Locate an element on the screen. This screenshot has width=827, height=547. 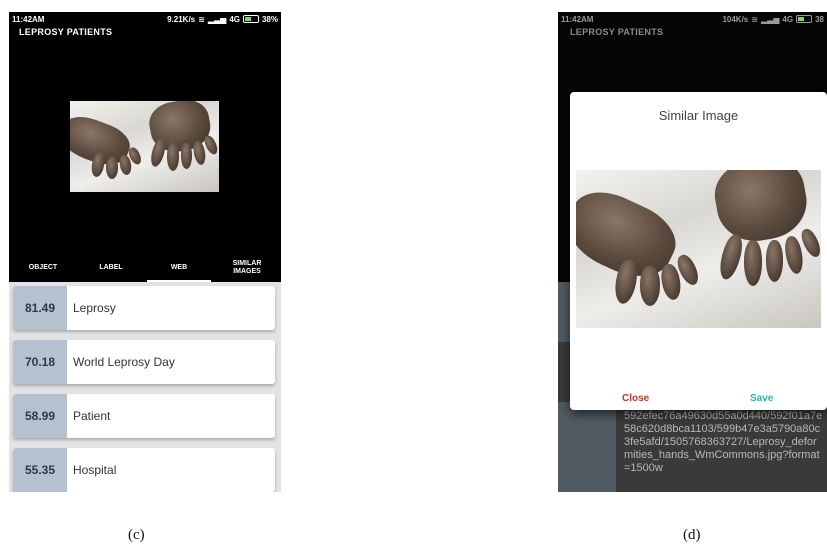
result-row: 70.18 World Leprosy Day is located at coordinates (144, 362).